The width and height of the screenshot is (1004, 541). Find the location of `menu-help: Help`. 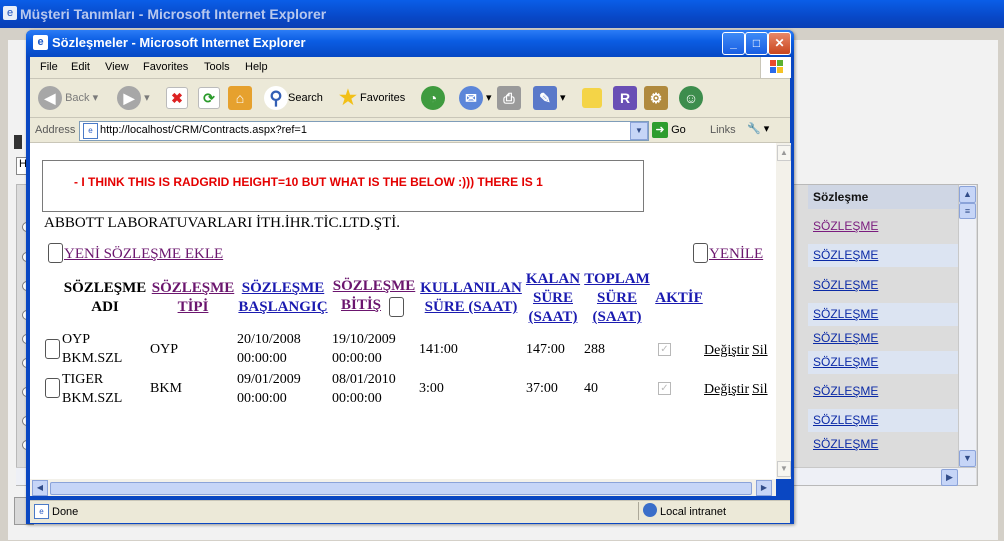

menu-help: Help is located at coordinates (256, 67).